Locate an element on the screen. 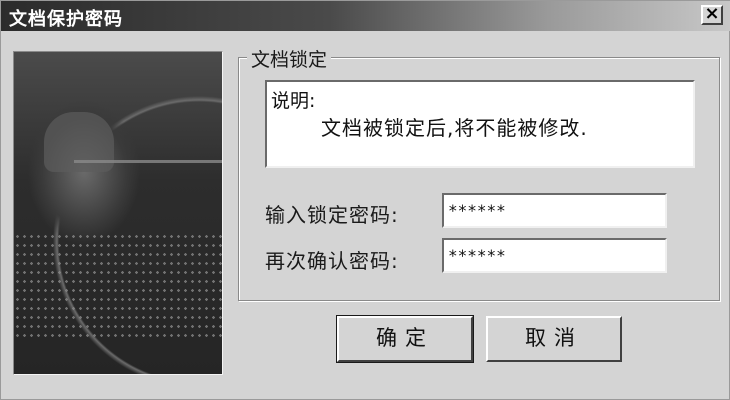 The height and width of the screenshot is (400, 730). confirm-password-label: 再次确认密码: is located at coordinates (332, 261).